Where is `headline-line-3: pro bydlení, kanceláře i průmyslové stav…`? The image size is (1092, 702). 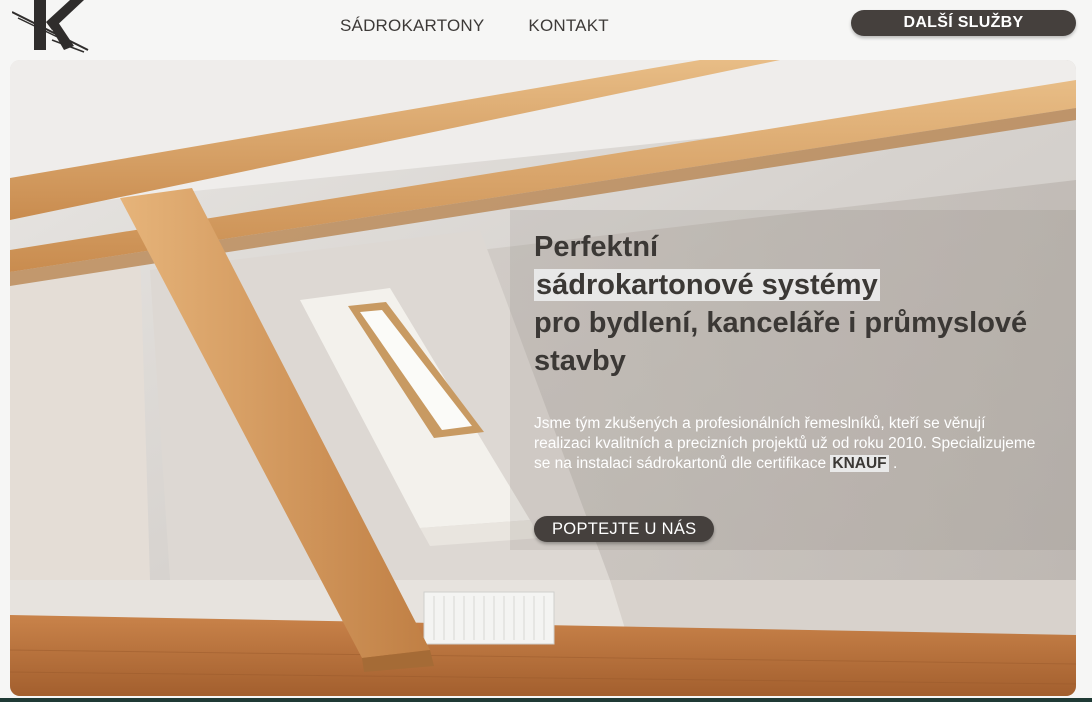
headline-line-3: pro bydlení, kanceláře i průmyslové stav… is located at coordinates (781, 342).